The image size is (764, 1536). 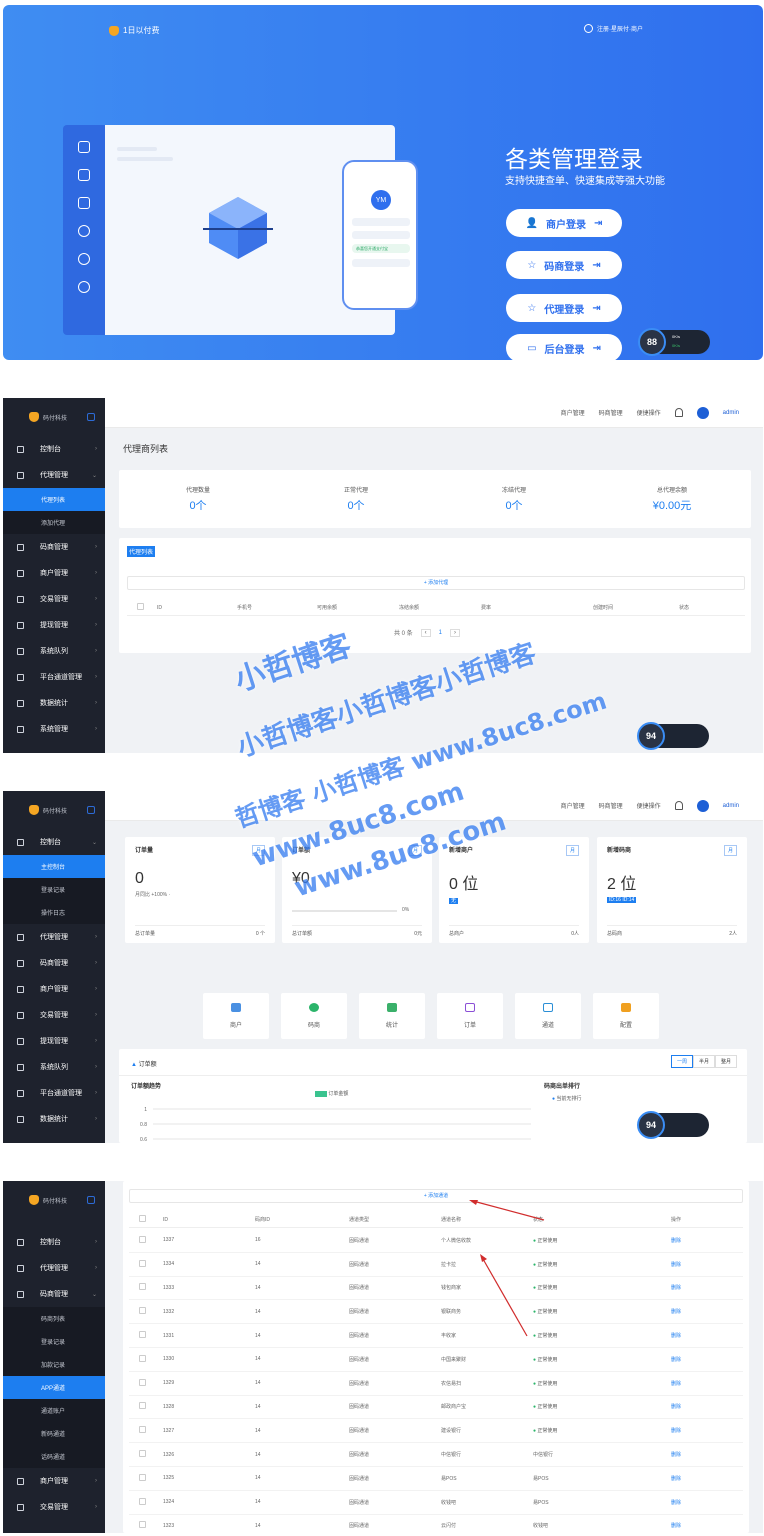 I want to click on add-agent-button: + 添加代理, so click(x=436, y=583).